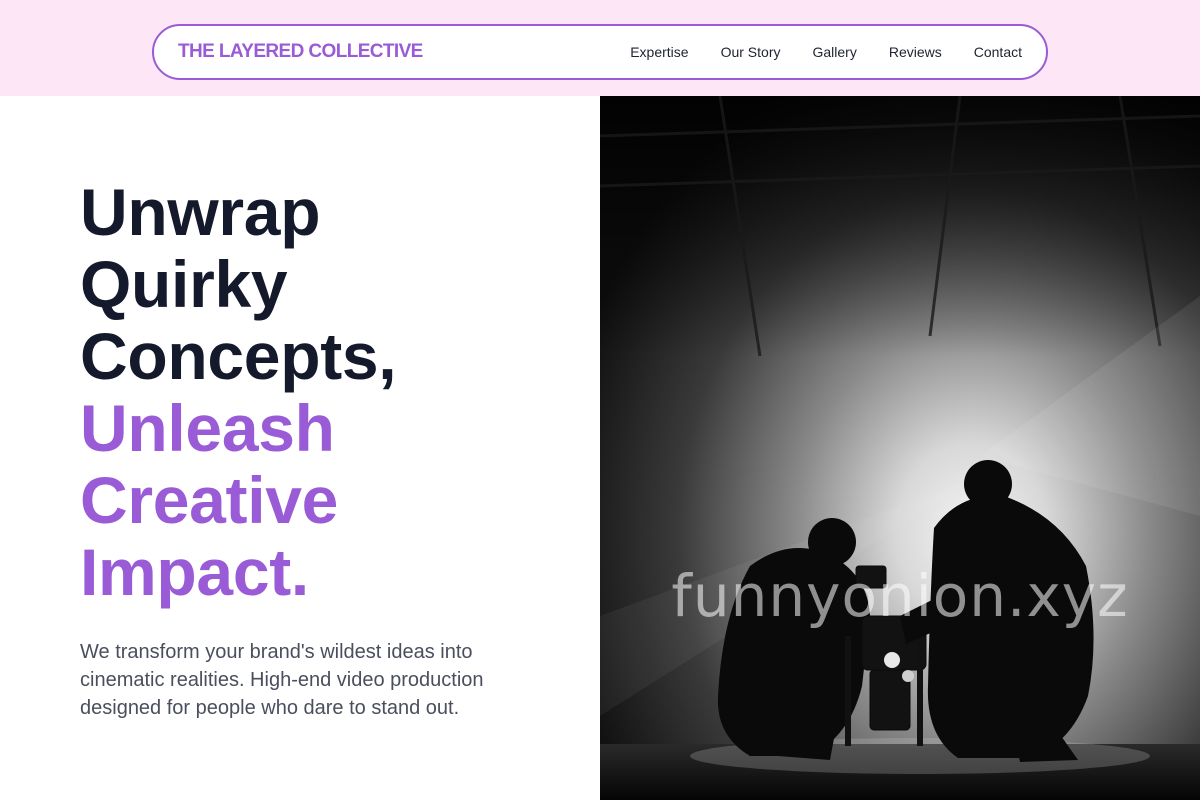  What do you see at coordinates (751, 52) in the screenshot?
I see `nav-link-our-story: Our Story` at bounding box center [751, 52].